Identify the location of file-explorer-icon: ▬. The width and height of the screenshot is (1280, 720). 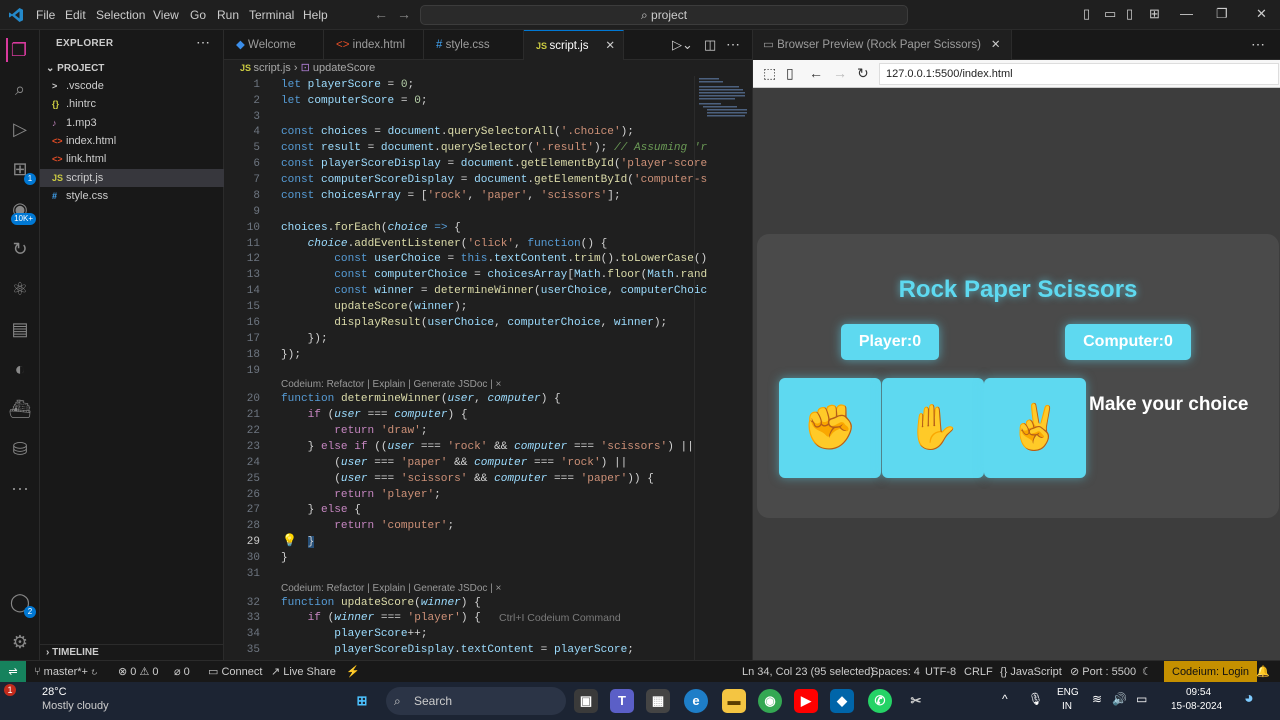
(734, 701).